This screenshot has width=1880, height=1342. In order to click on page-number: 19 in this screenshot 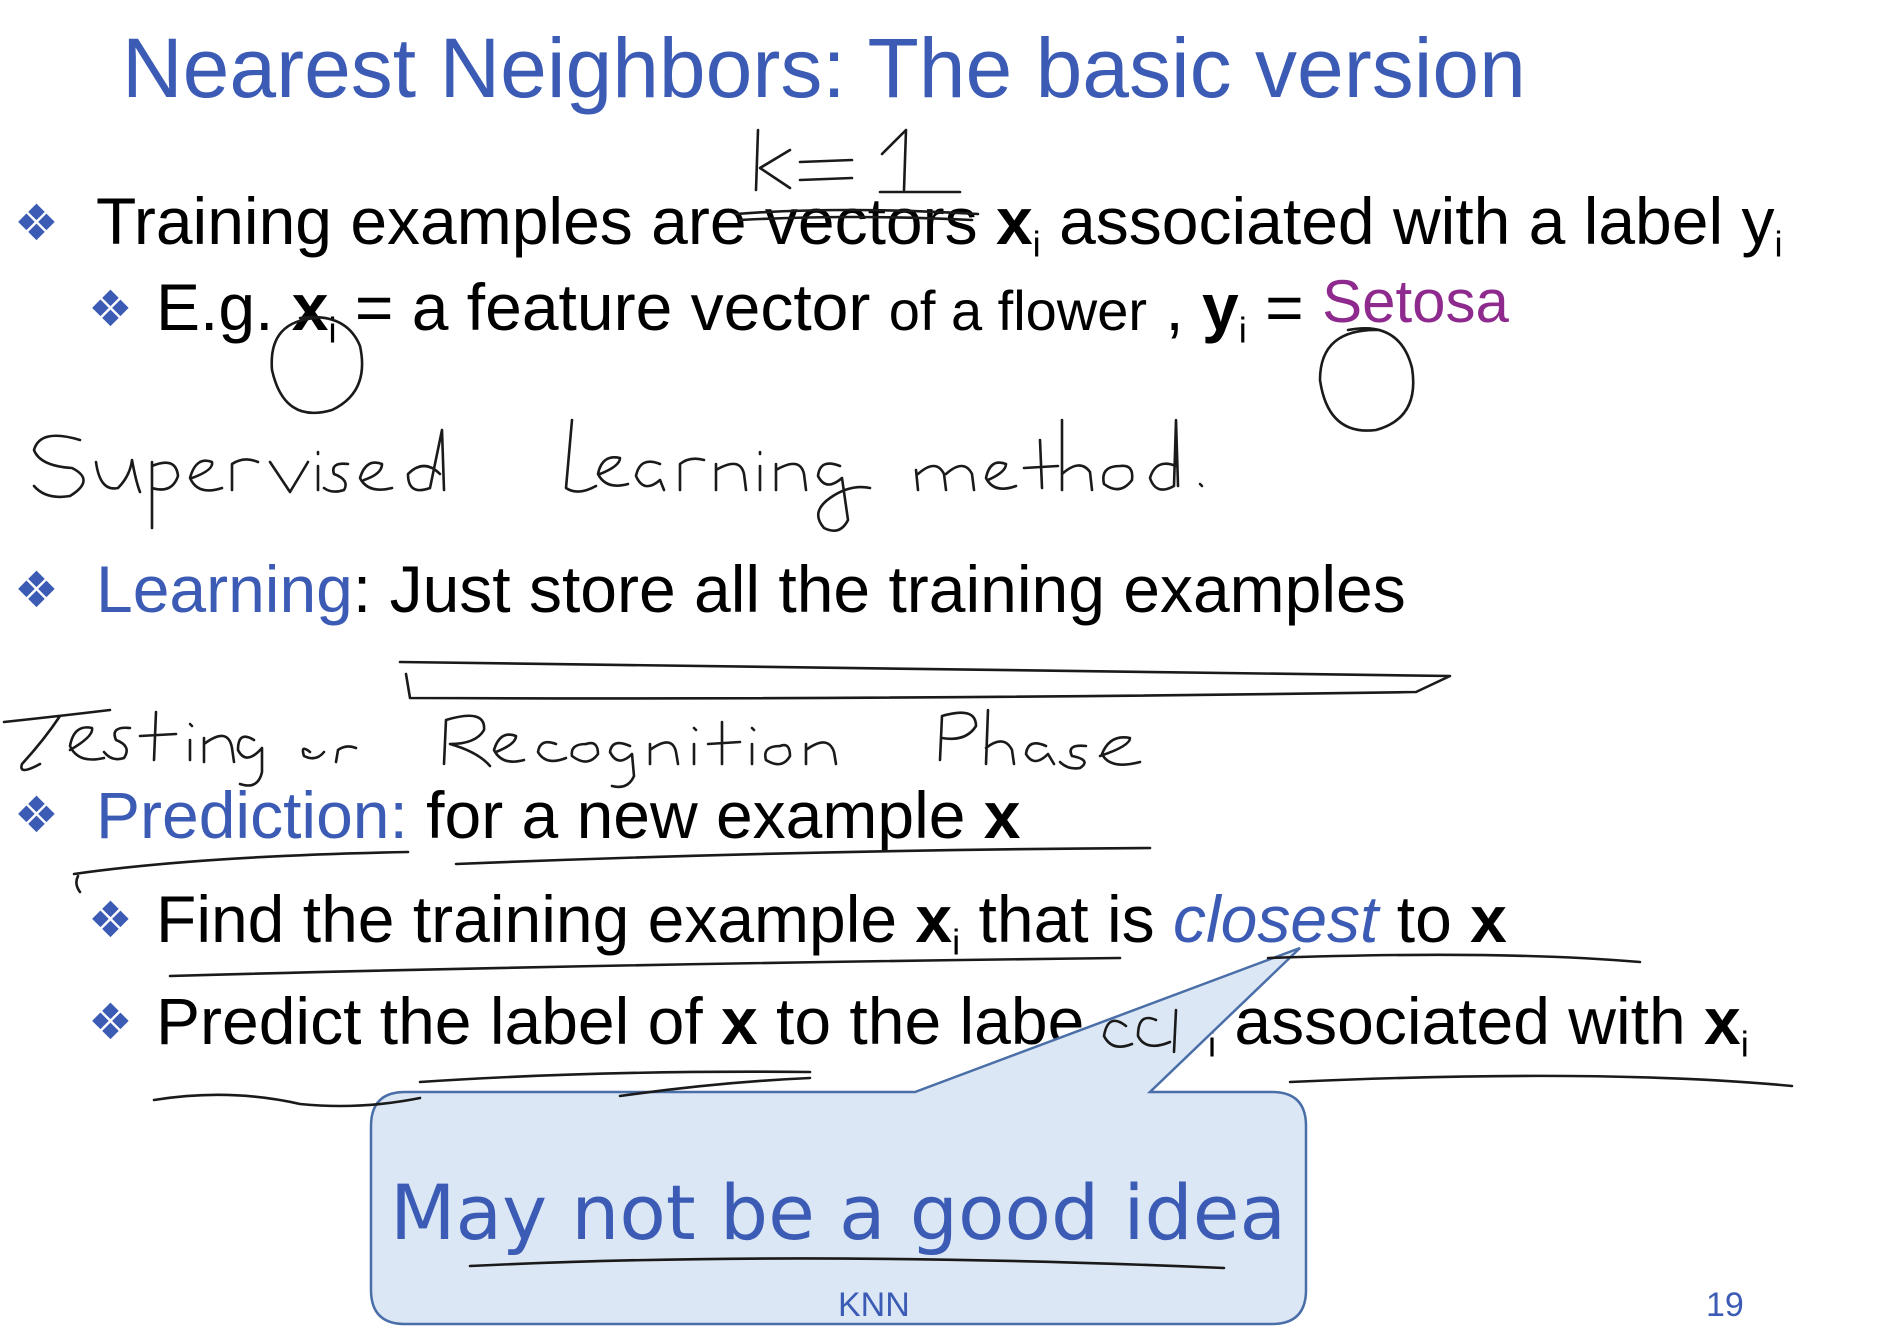, I will do `click(1725, 1305)`.